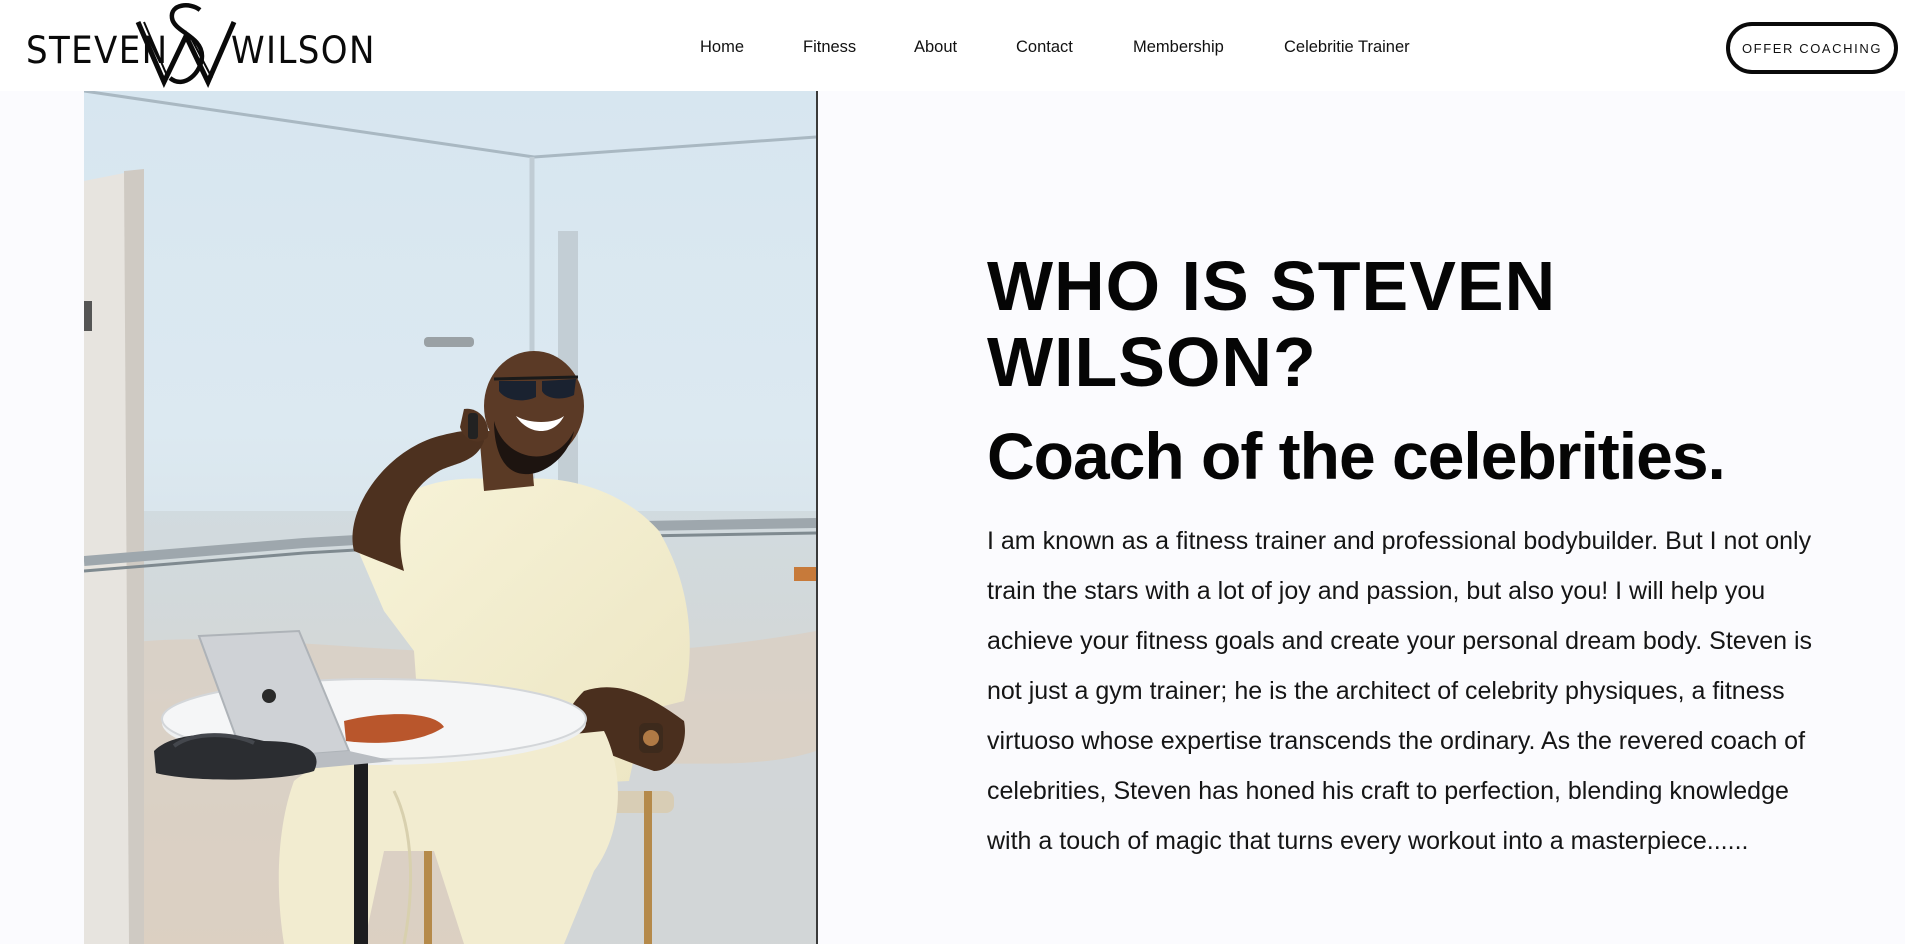 This screenshot has height=944, width=1905. What do you see at coordinates (1178, 47) in the screenshot?
I see `nav-membership: Membership` at bounding box center [1178, 47].